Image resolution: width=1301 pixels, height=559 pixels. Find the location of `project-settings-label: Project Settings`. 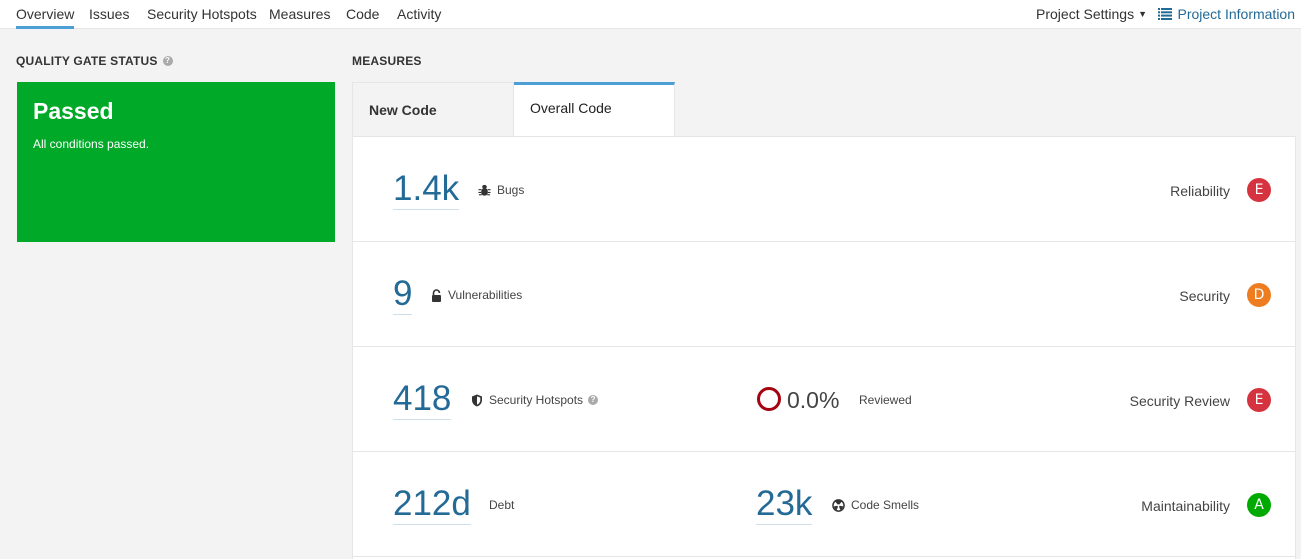

project-settings-label: Project Settings is located at coordinates (1085, 14).